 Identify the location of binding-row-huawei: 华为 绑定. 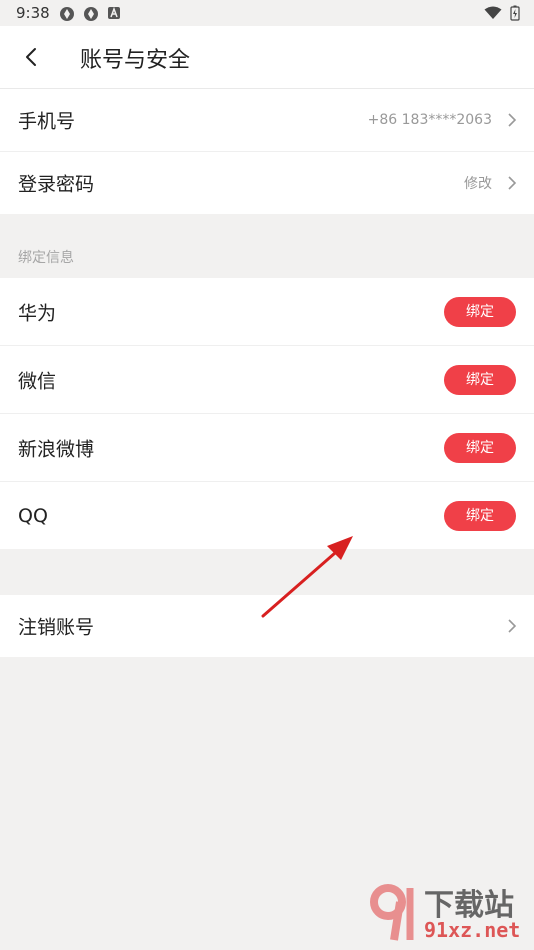
(267, 312).